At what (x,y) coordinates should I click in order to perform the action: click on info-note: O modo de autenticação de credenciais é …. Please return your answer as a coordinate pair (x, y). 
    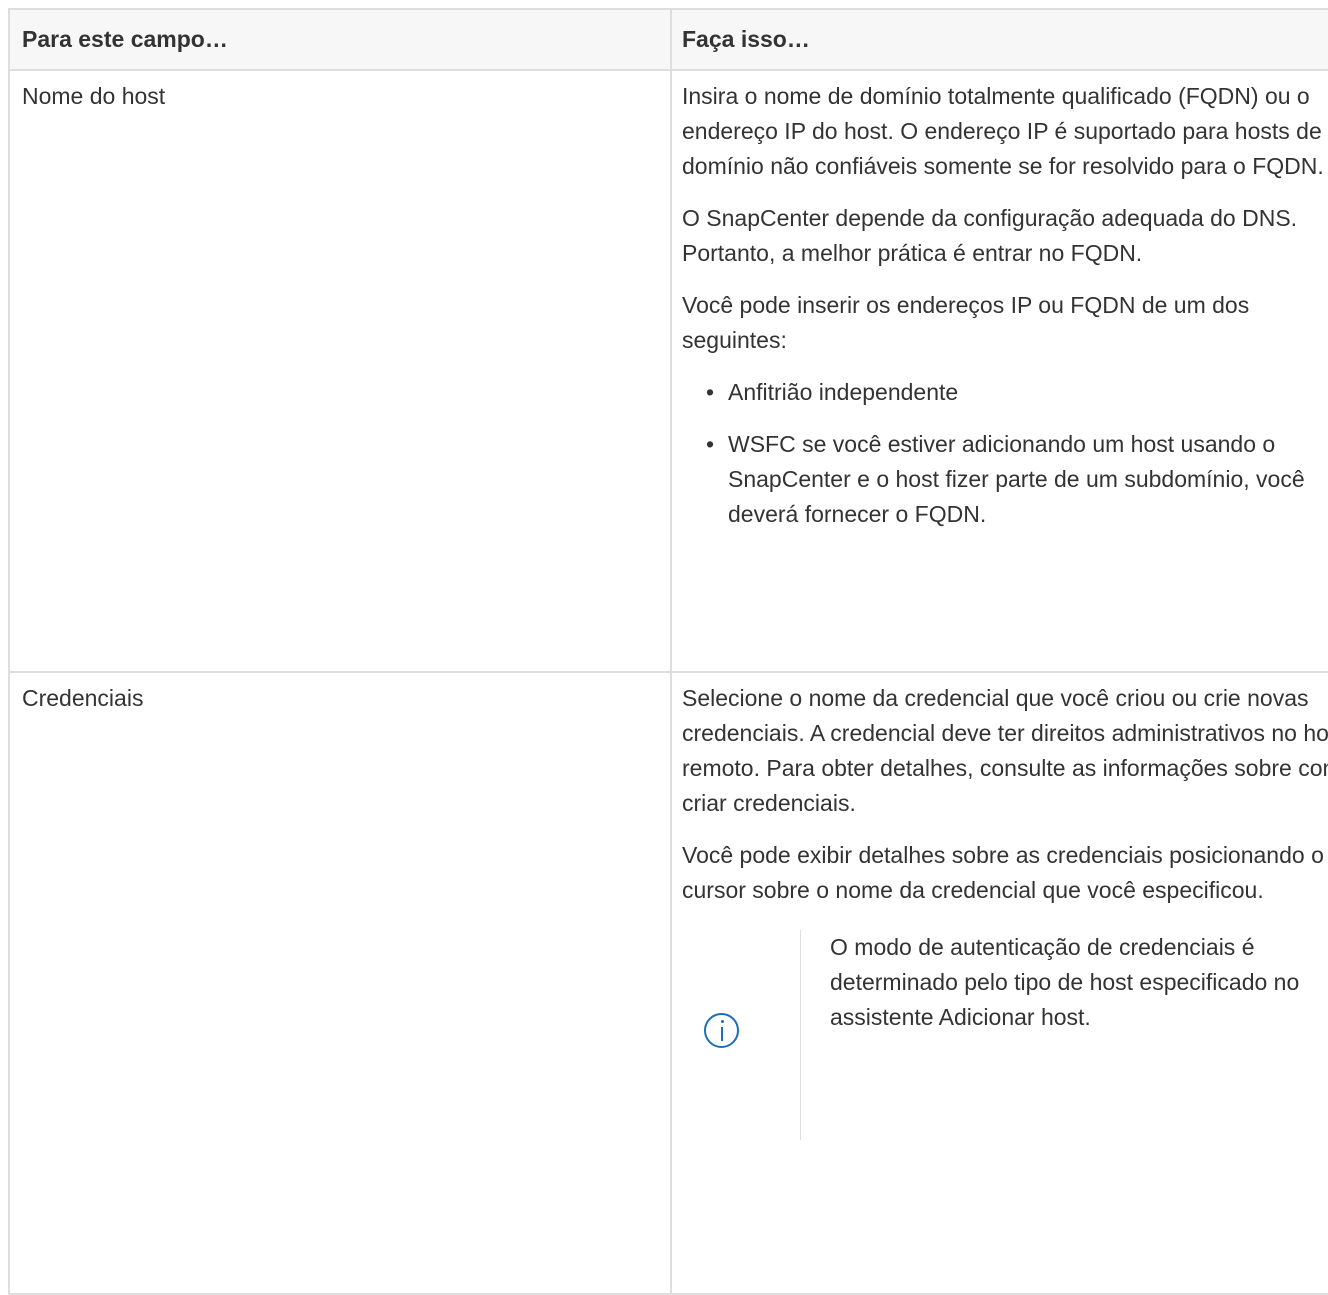
    Looking at the image, I should click on (1005, 1035).